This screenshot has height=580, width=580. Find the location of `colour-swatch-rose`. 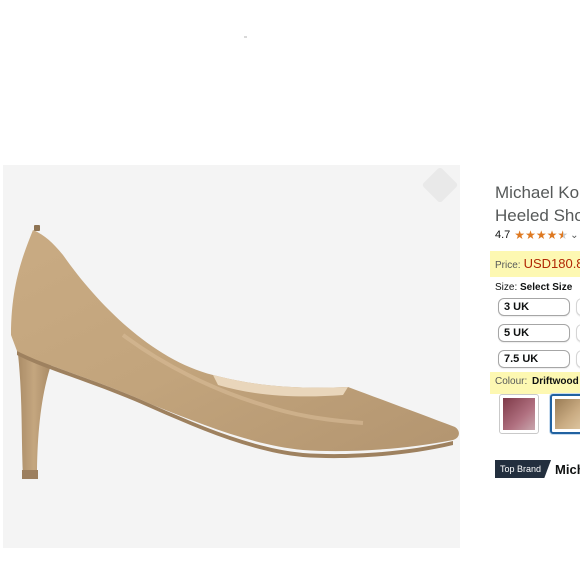

colour-swatch-rose is located at coordinates (519, 414).